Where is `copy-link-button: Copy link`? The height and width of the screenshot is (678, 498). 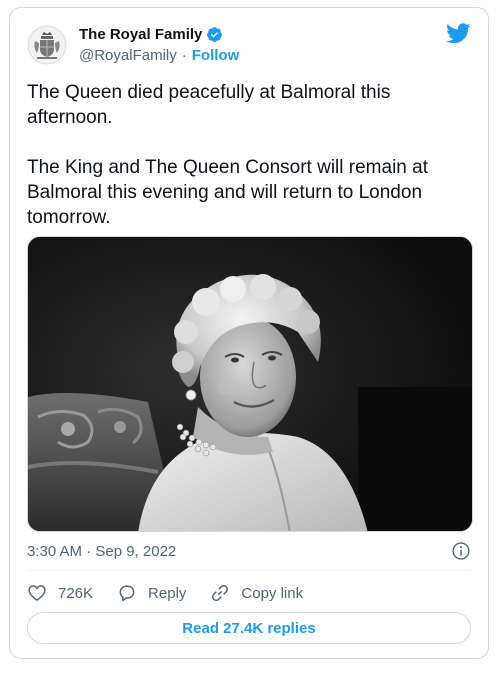
copy-link-button: Copy link is located at coordinates (256, 593).